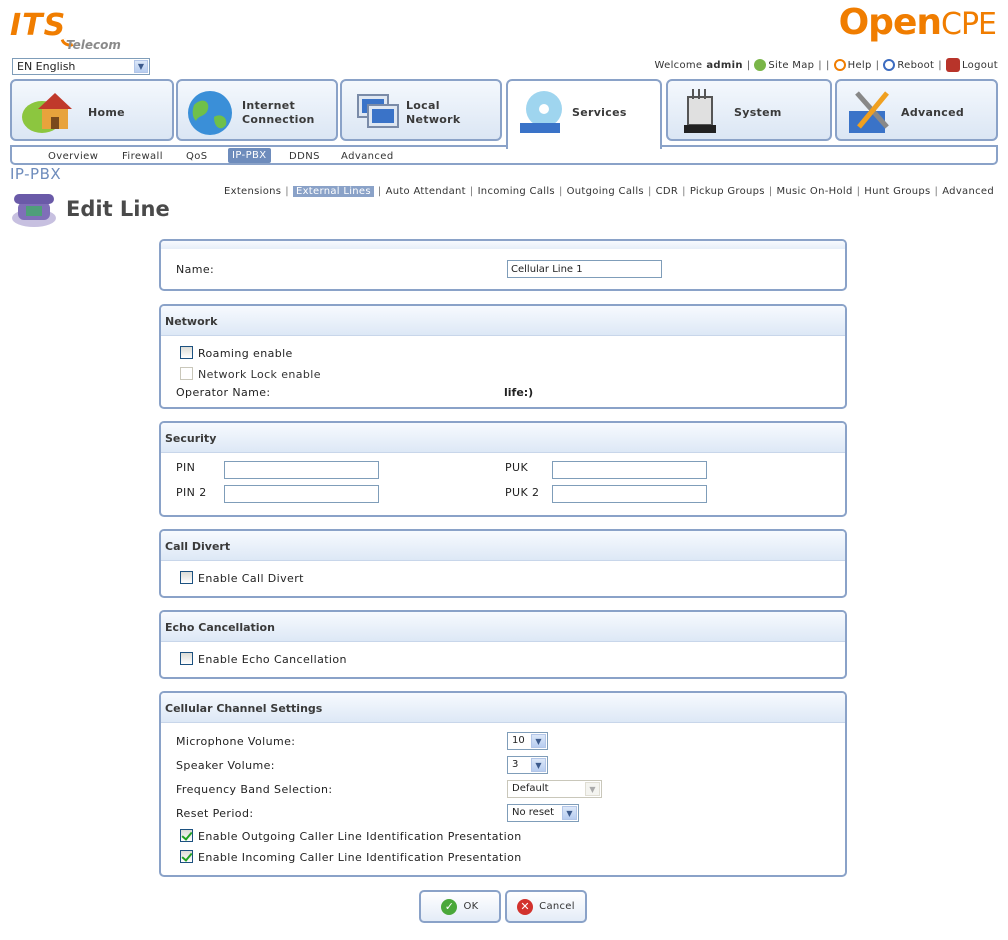 The image size is (1008, 940). Describe the element at coordinates (36, 174) in the screenshot. I see `page-category: IP-PBX` at that location.